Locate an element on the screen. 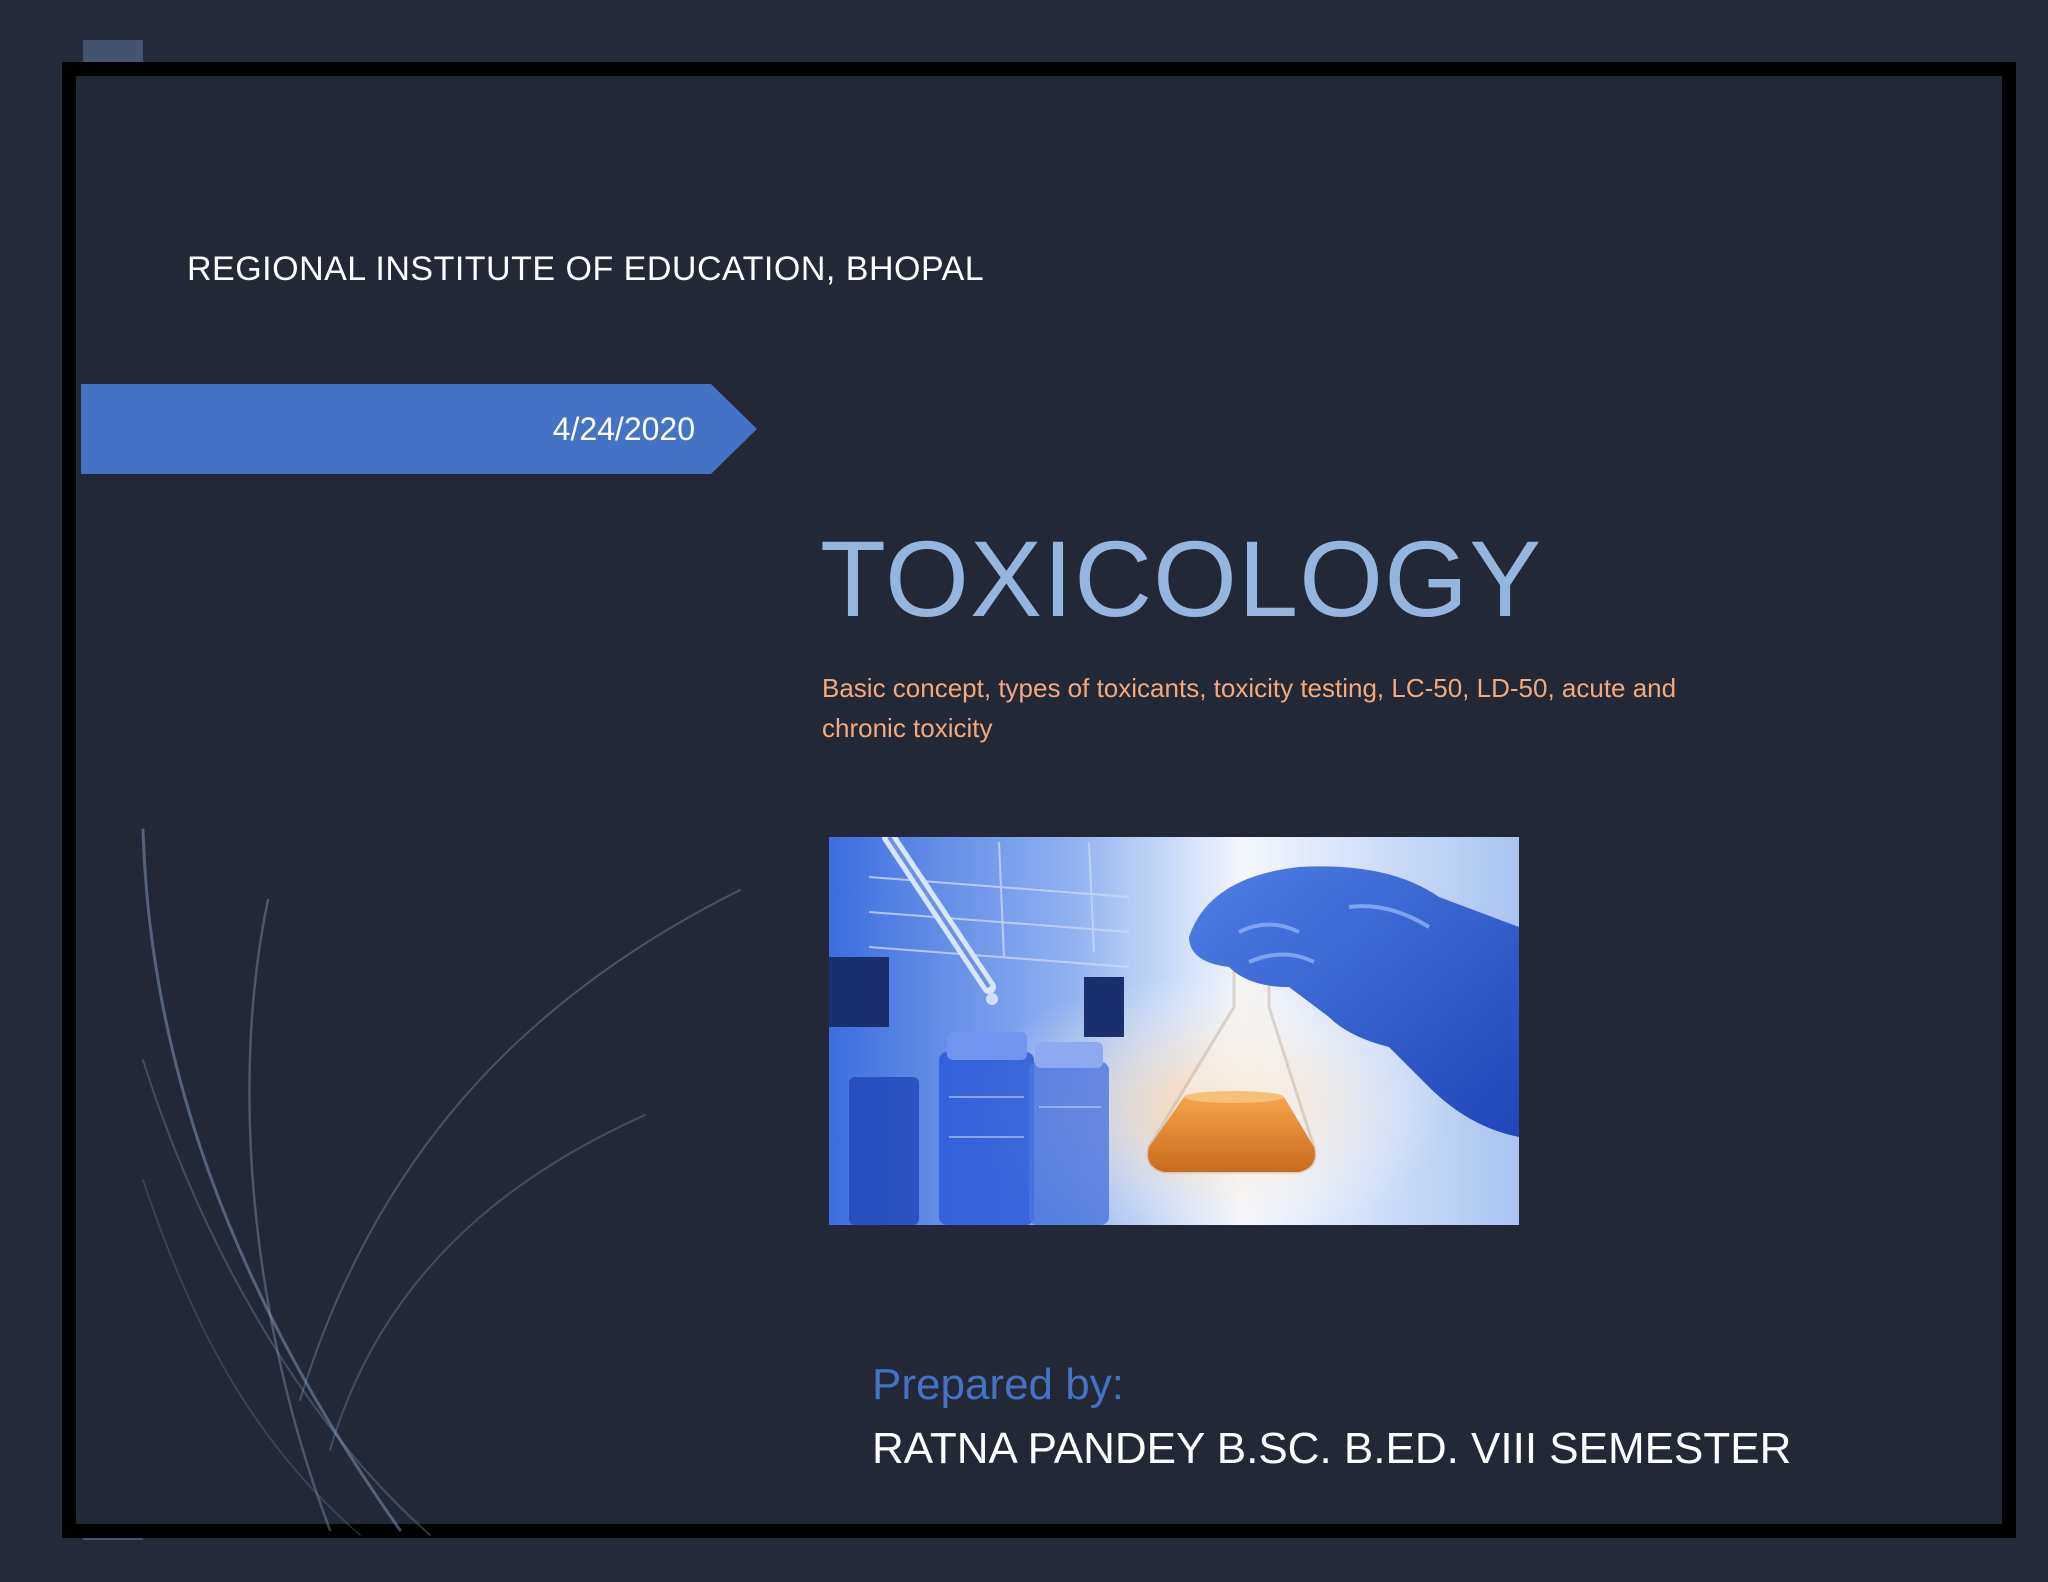 The image size is (2048, 1582). slide-title: TOXICOLOGY is located at coordinates (1181, 578).